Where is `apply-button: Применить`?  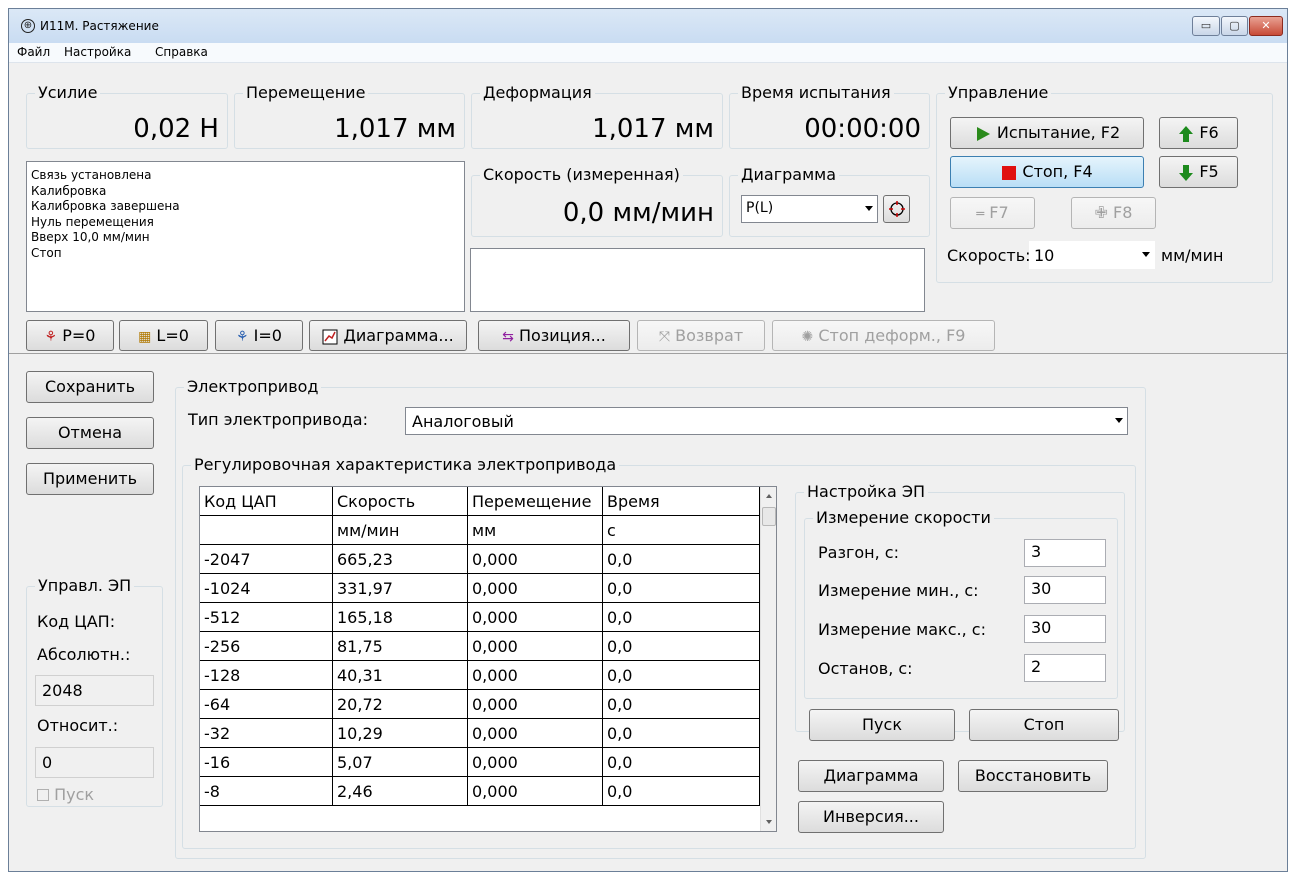 apply-button: Применить is located at coordinates (90, 479).